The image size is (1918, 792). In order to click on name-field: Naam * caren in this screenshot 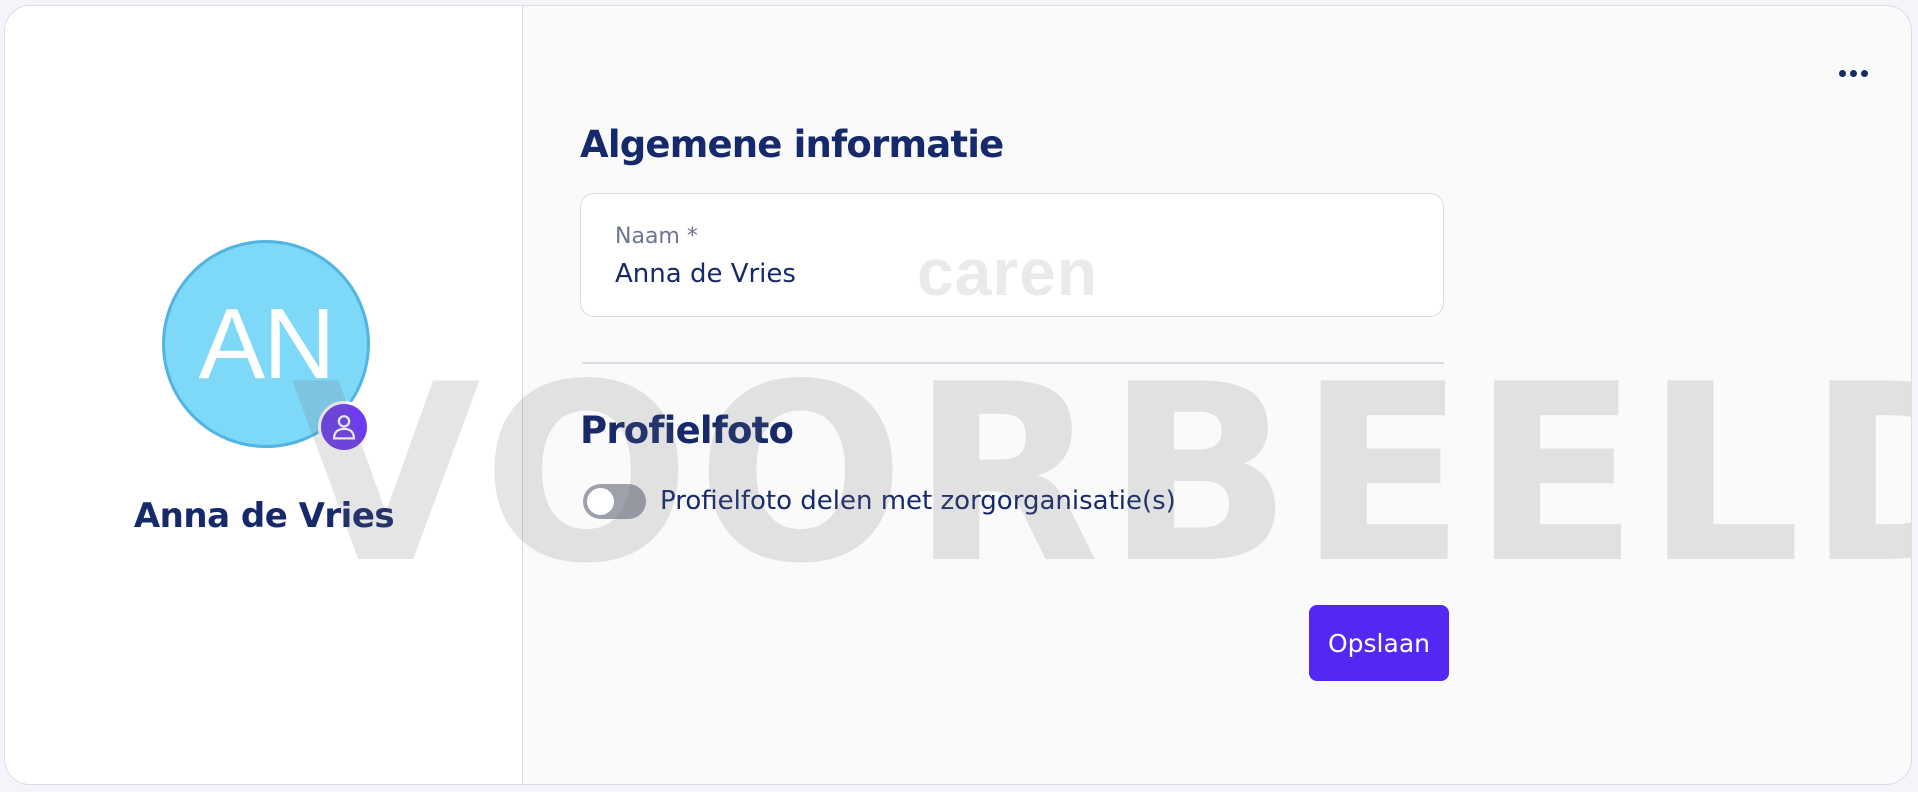, I will do `click(1012, 255)`.